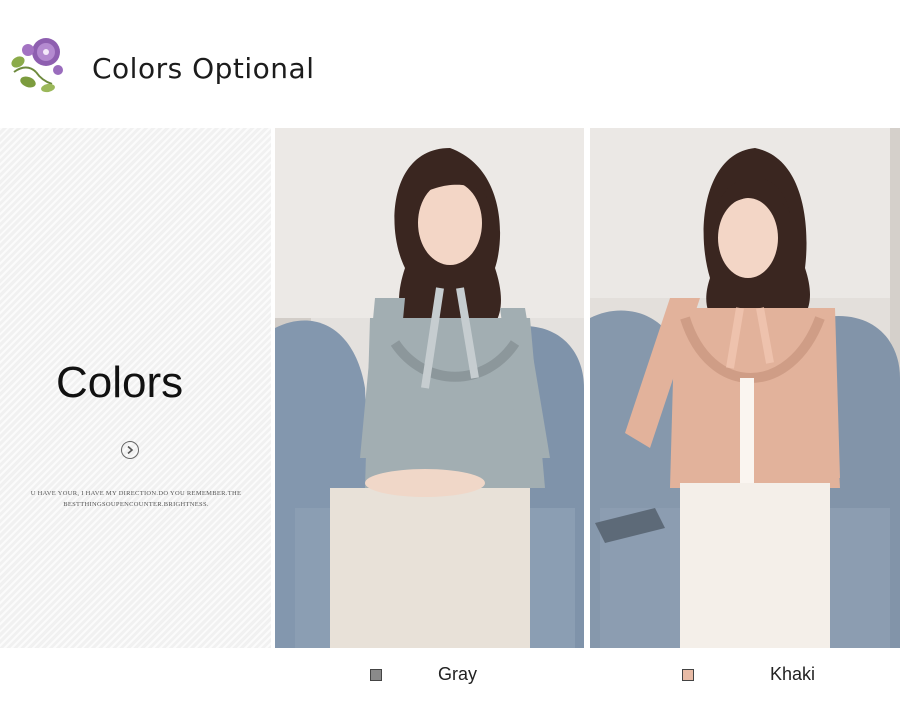 Image resolution: width=900 pixels, height=711 pixels. Describe the element at coordinates (458, 674) in the screenshot. I see `color-label-gray: Gray` at that location.